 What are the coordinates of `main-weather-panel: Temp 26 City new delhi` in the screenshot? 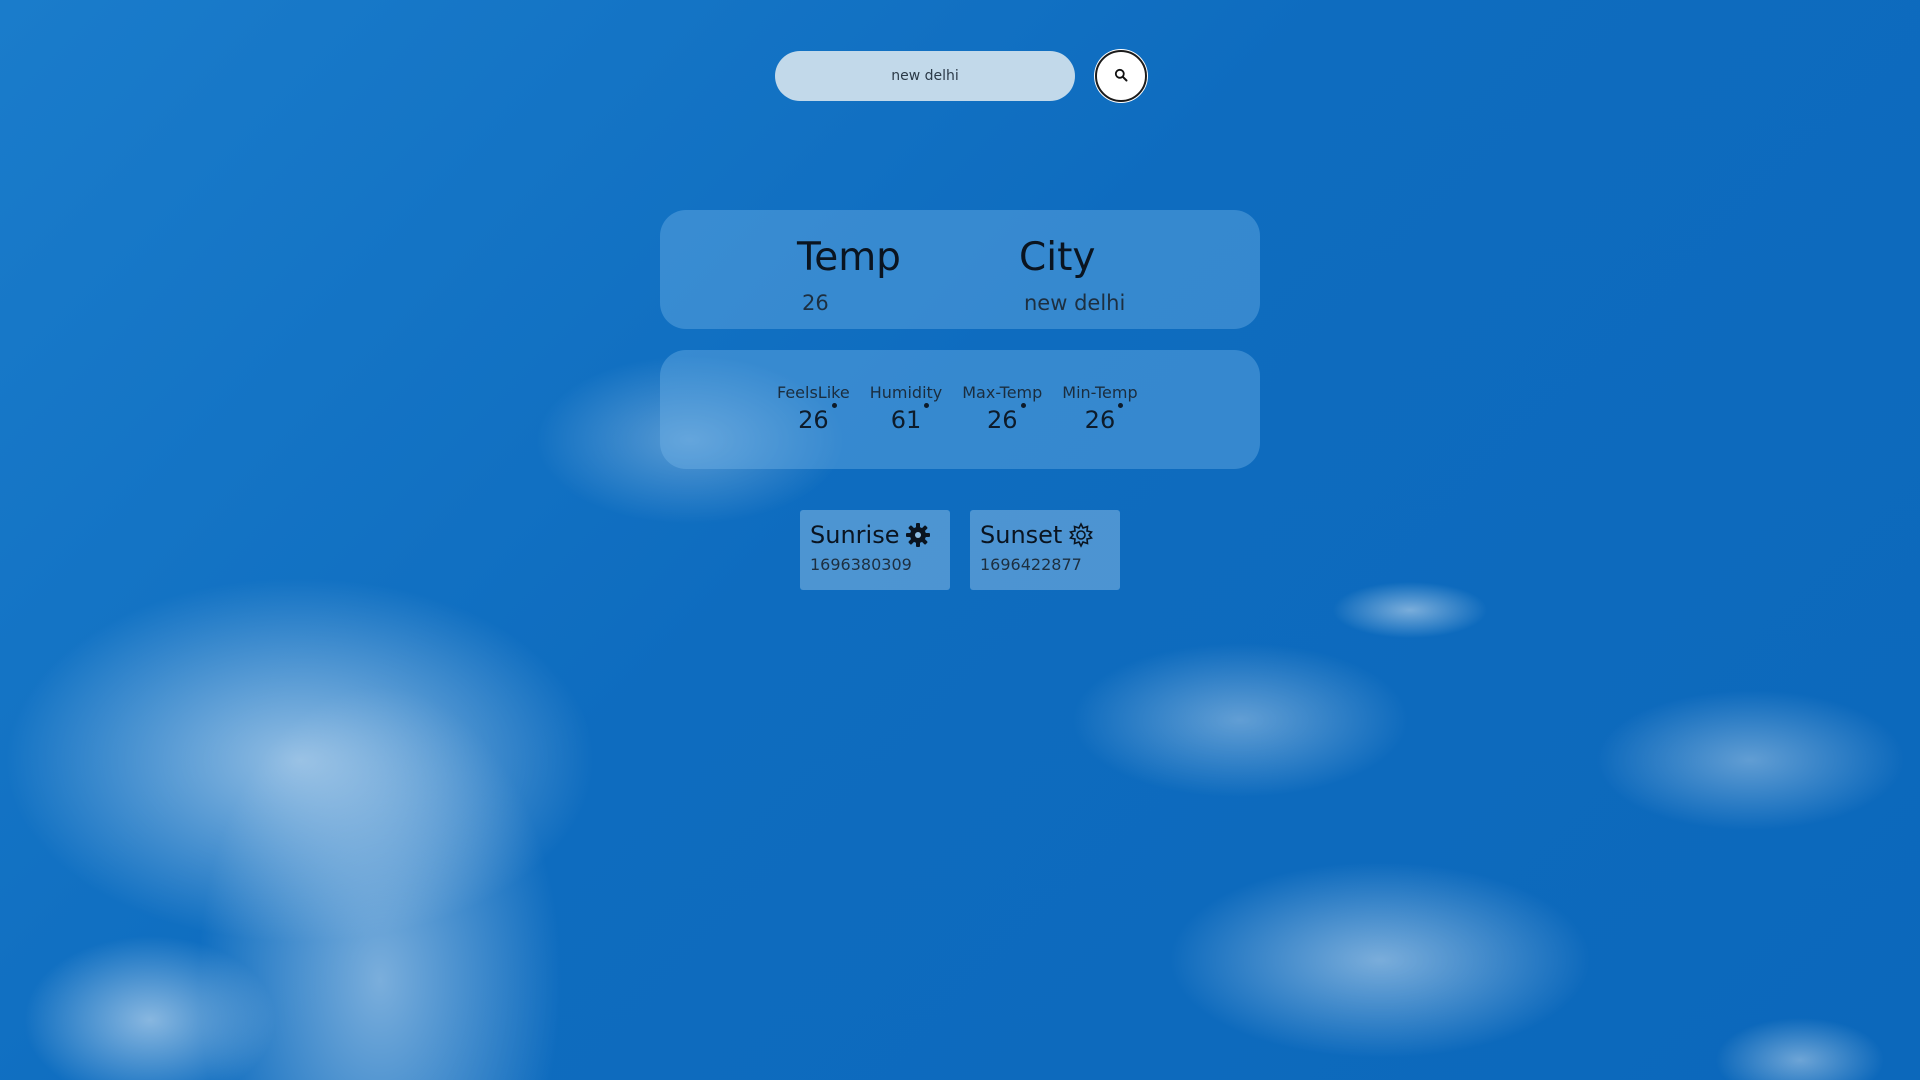 It's located at (960, 269).